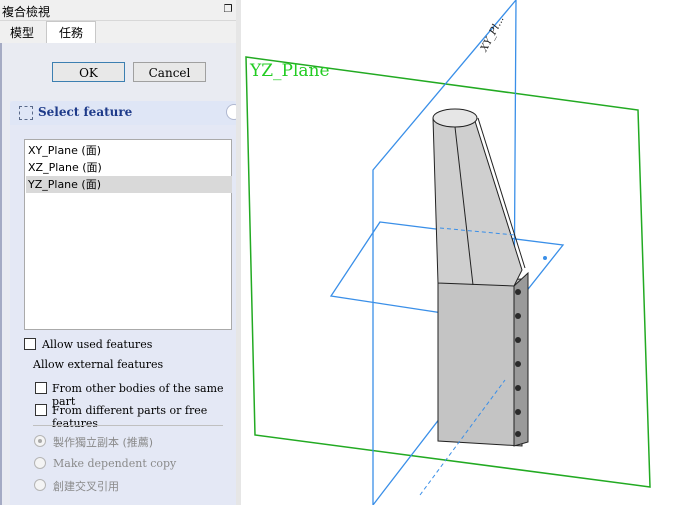 This screenshot has height=505, width=697. What do you see at coordinates (103, 442) in the screenshot?
I see `independent-copy-label: 製作獨立副本 (推薦)` at bounding box center [103, 442].